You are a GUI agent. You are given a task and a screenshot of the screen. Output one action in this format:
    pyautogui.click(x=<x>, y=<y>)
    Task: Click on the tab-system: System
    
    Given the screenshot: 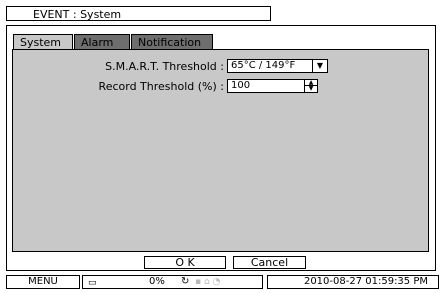 What is the action you would take?
    pyautogui.click(x=43, y=42)
    